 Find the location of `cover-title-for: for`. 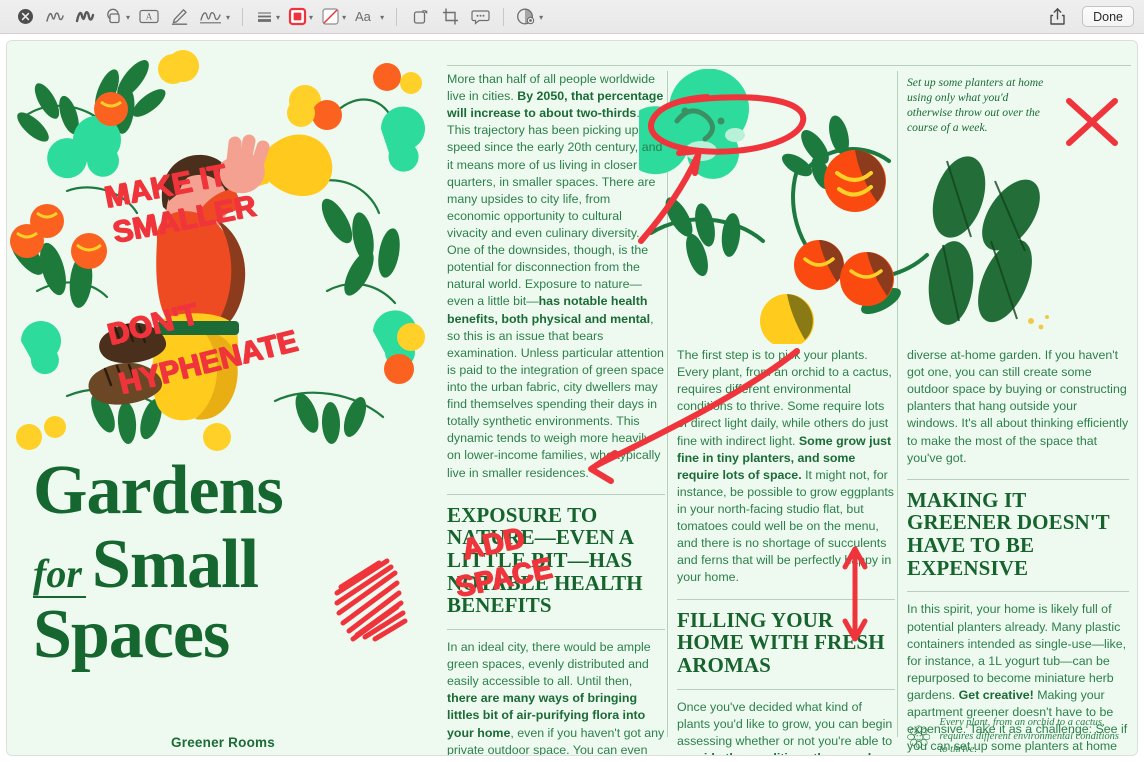

cover-title-for: for is located at coordinates (59, 575).